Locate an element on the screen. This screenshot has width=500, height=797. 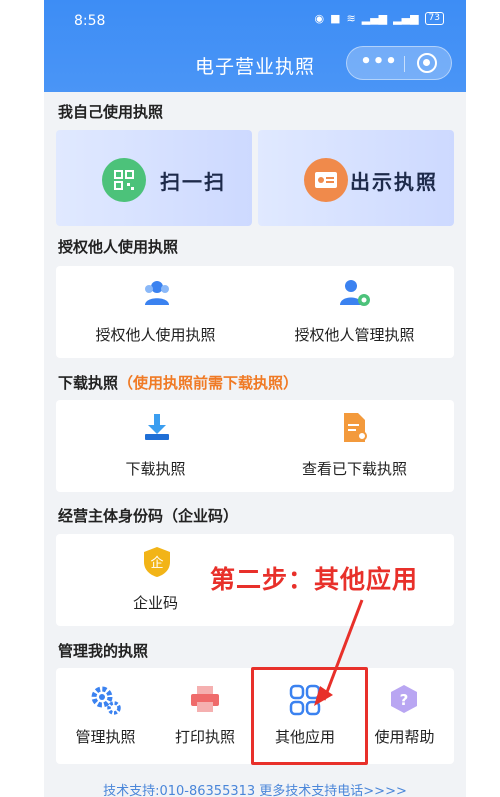
mini-program-capsule: ••• is located at coordinates (399, 63).